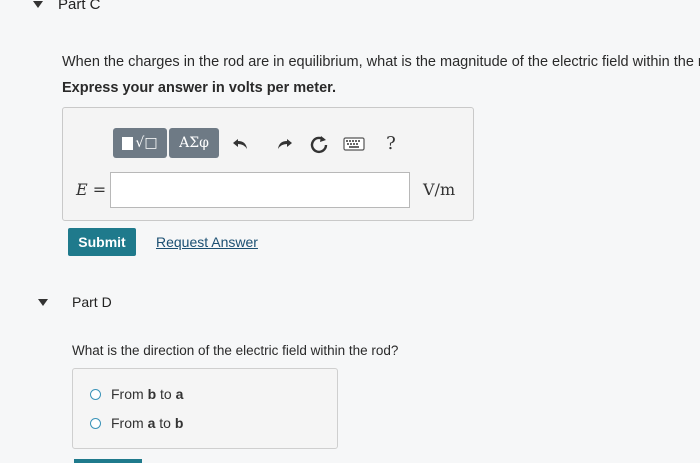 This screenshot has height=463, width=700. What do you see at coordinates (205, 408) in the screenshot?
I see `options-box` at bounding box center [205, 408].